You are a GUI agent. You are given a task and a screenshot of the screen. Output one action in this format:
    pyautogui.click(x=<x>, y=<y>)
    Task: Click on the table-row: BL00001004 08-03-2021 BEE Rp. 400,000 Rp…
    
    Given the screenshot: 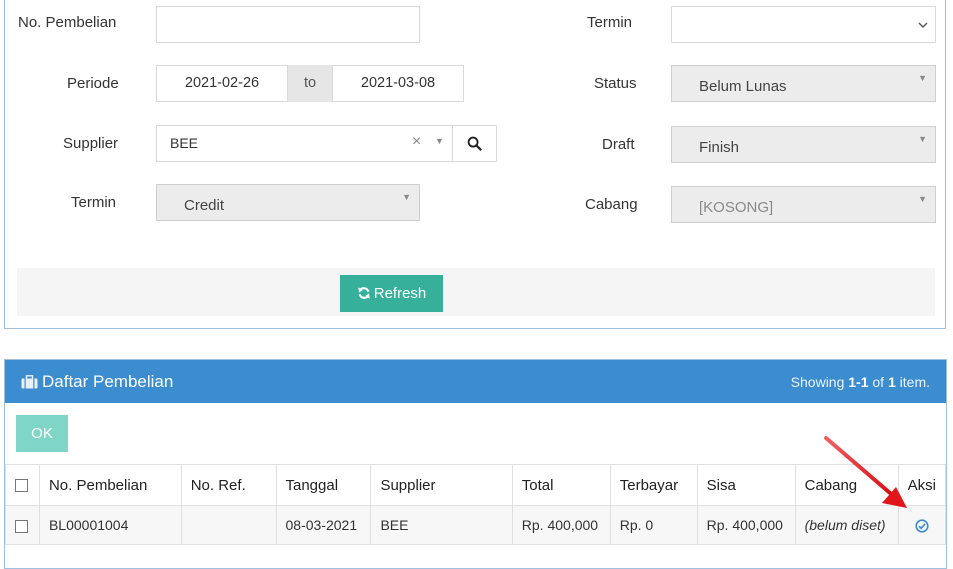 What is the action you would take?
    pyautogui.click(x=476, y=525)
    